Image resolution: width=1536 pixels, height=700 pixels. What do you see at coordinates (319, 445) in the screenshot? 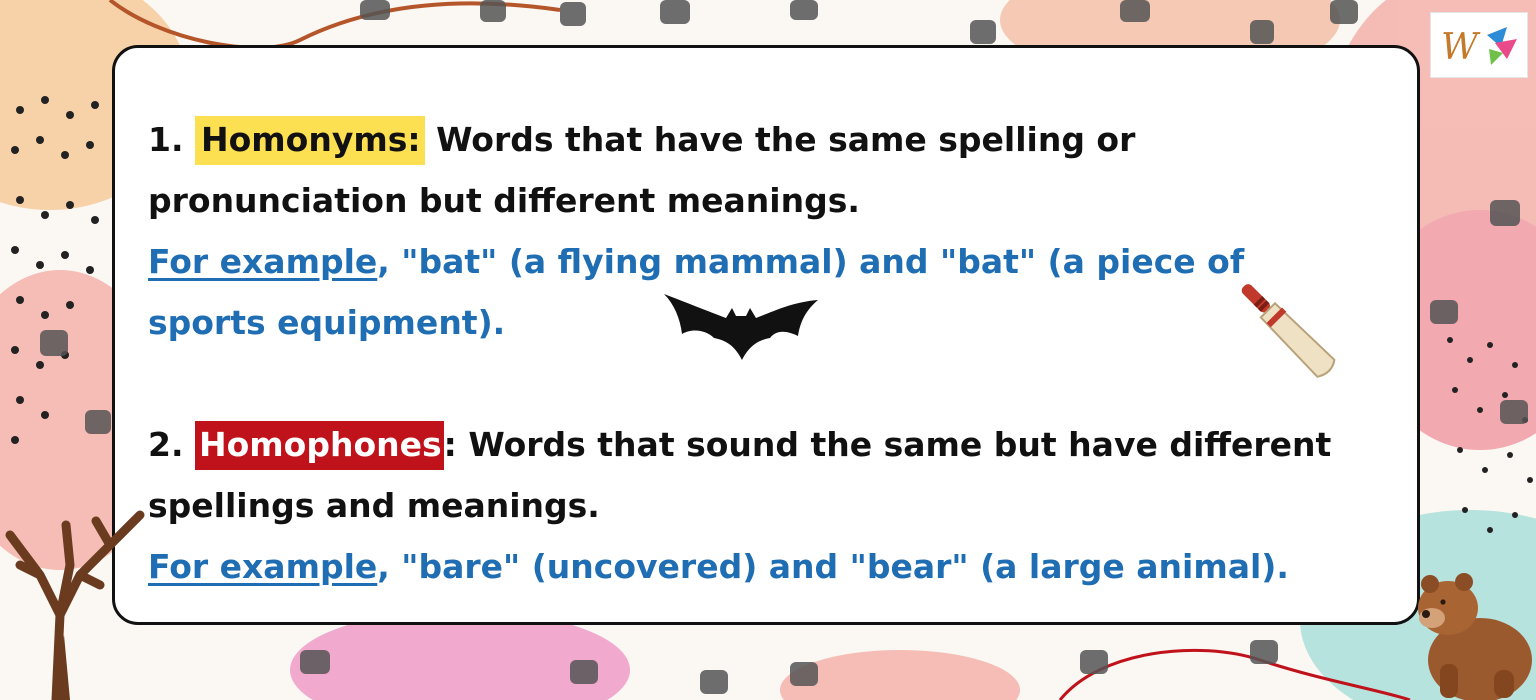
I see `homophones-term: Homophones` at bounding box center [319, 445].